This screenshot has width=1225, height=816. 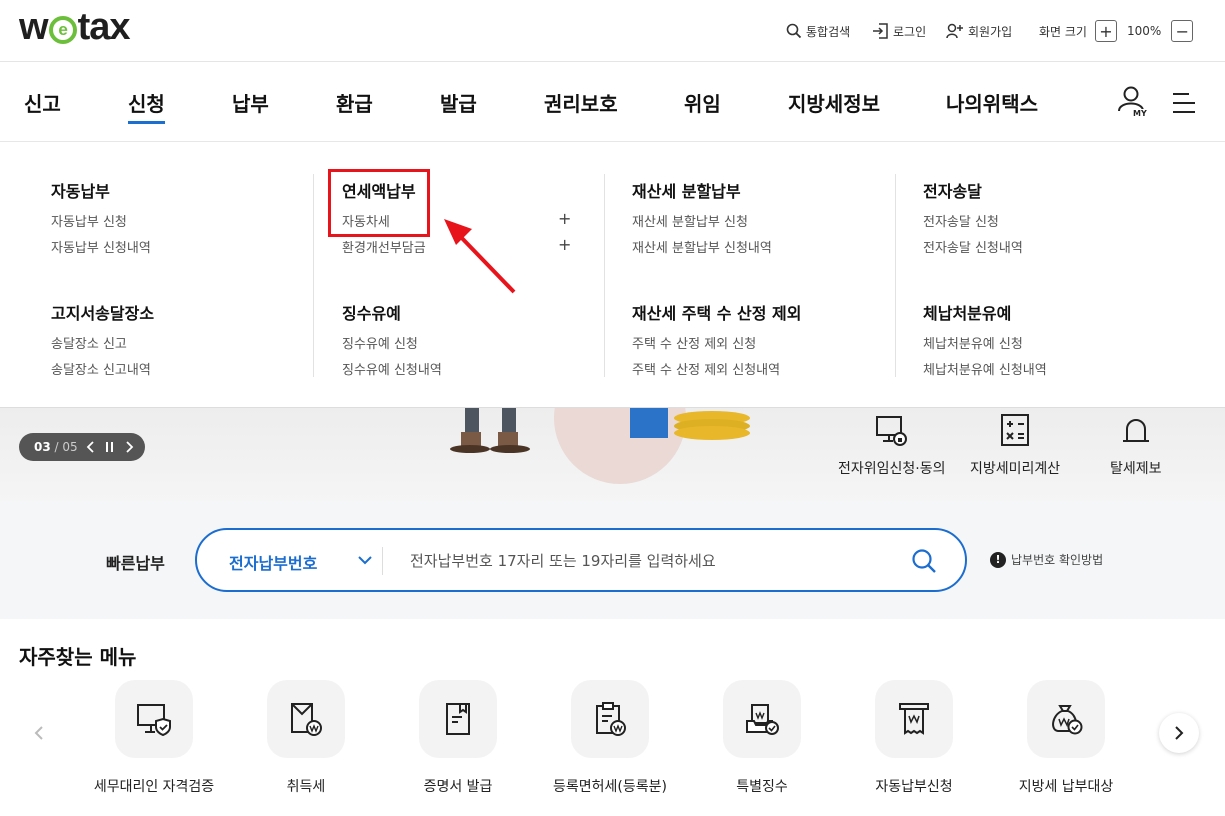 What do you see at coordinates (762, 787) in the screenshot?
I see `frequent-item-label: 특별징수` at bounding box center [762, 787].